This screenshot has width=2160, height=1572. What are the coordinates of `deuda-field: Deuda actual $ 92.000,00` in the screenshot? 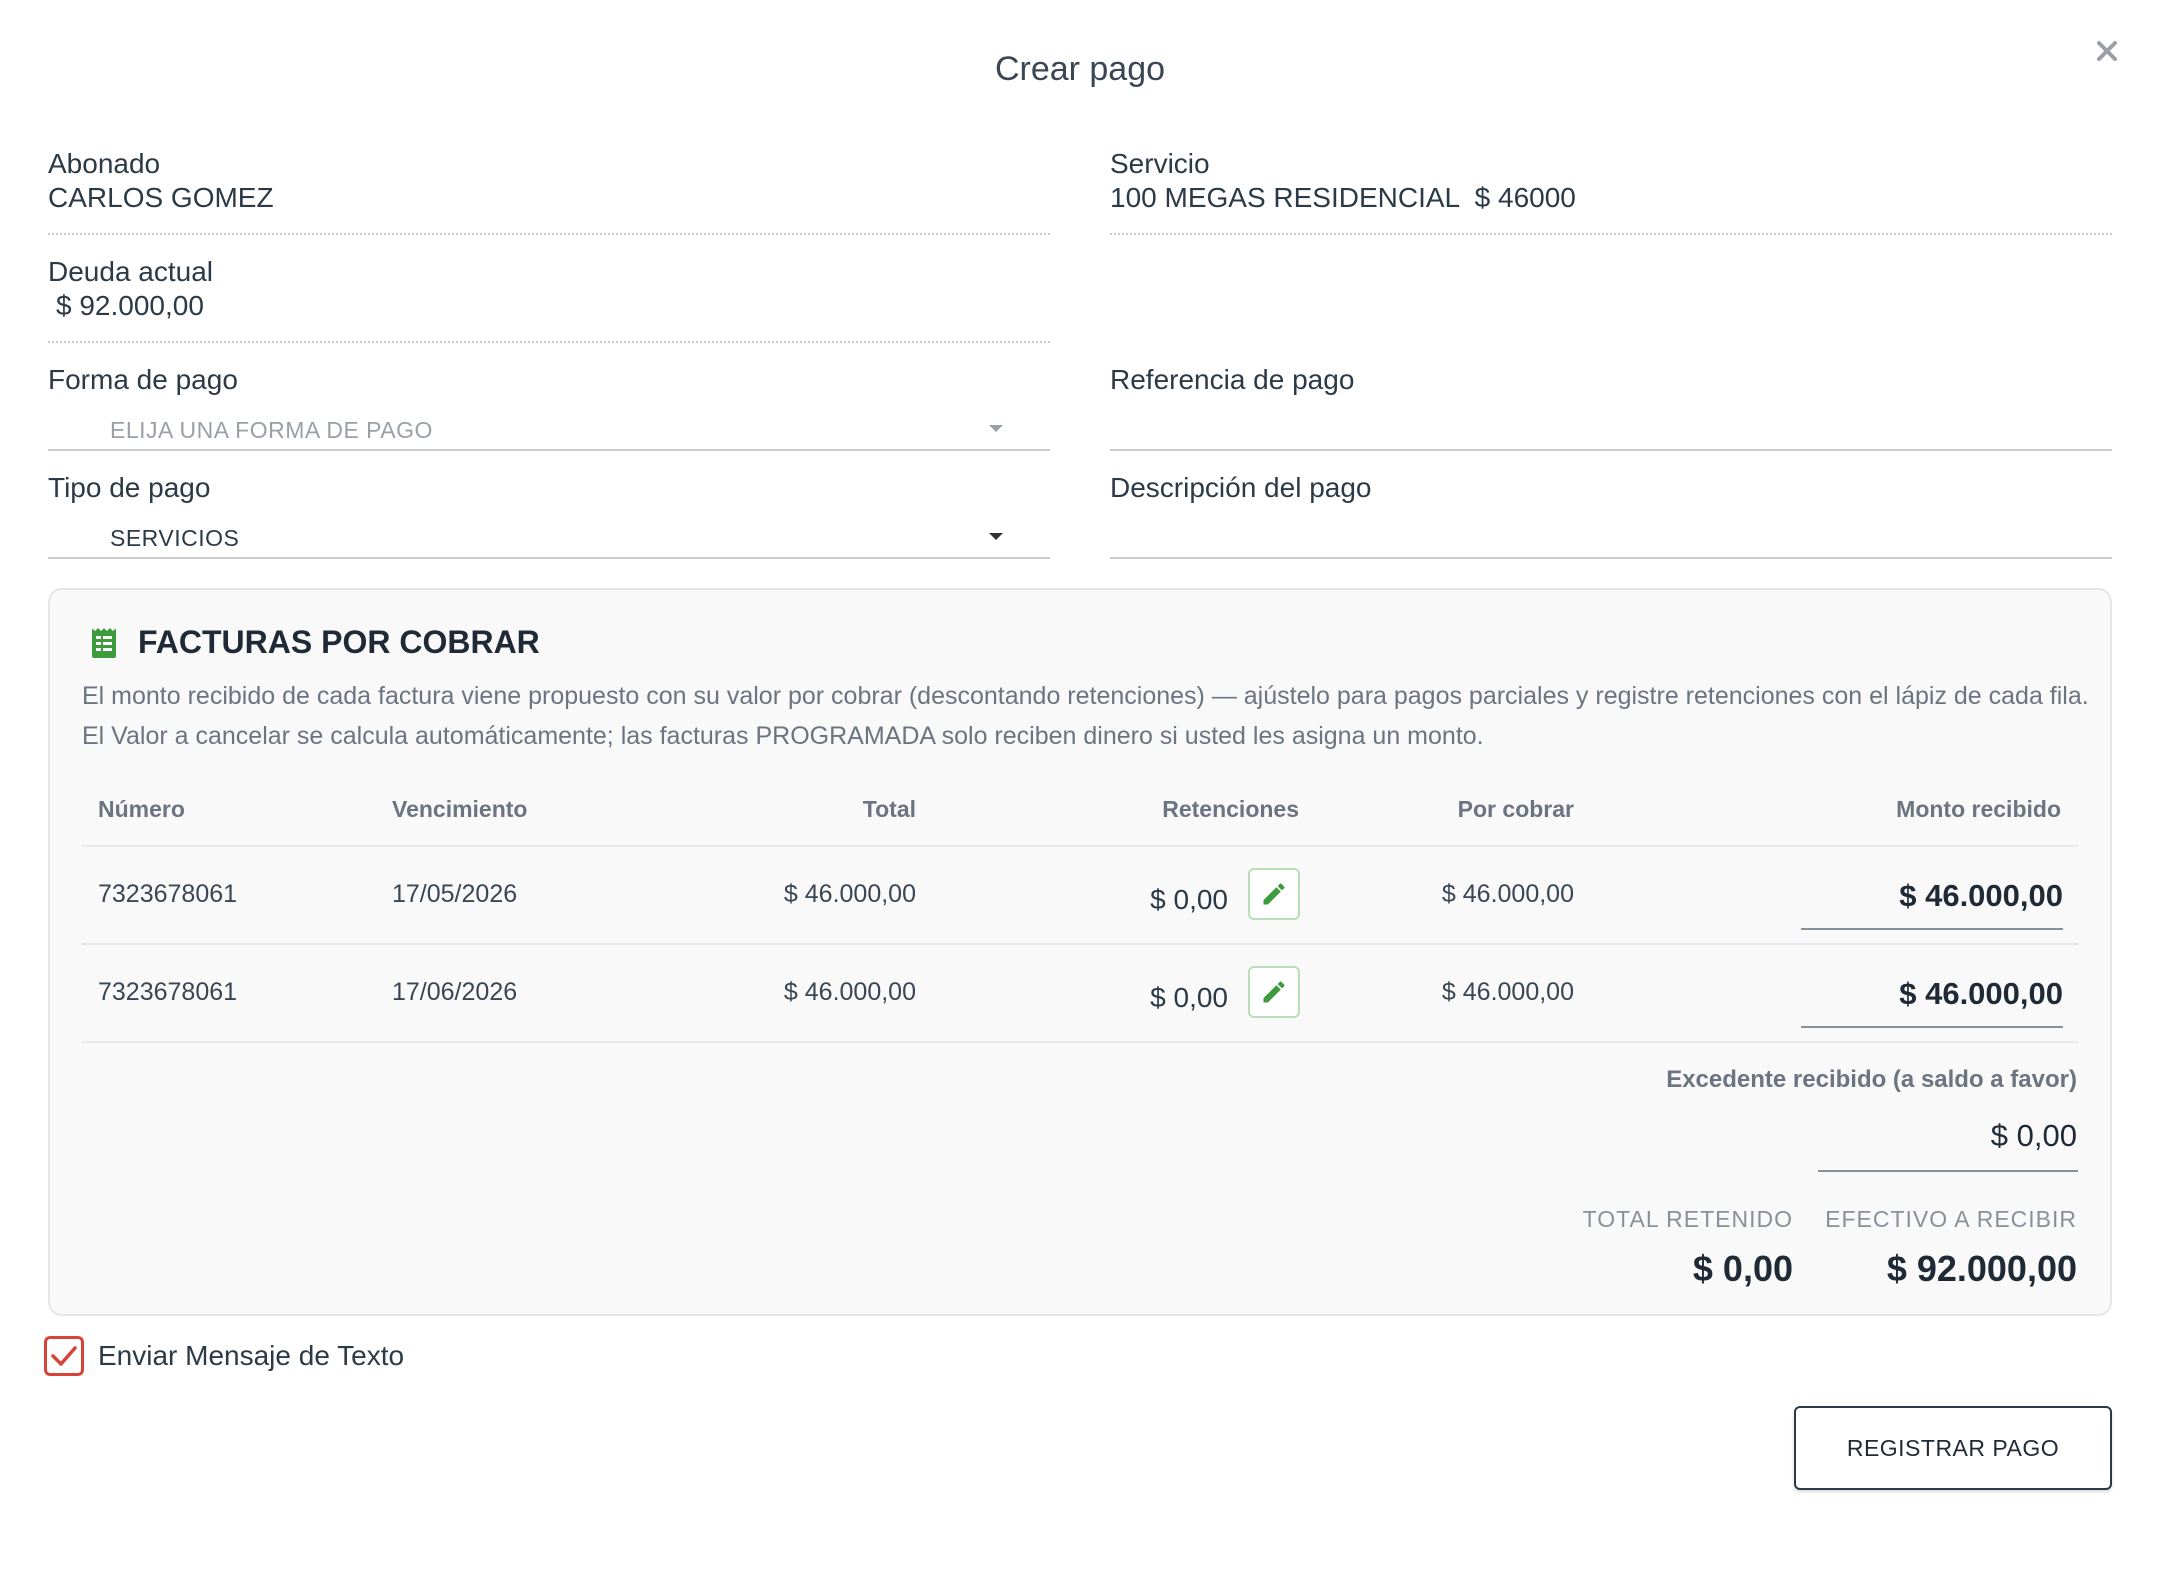 It's located at (549, 299).